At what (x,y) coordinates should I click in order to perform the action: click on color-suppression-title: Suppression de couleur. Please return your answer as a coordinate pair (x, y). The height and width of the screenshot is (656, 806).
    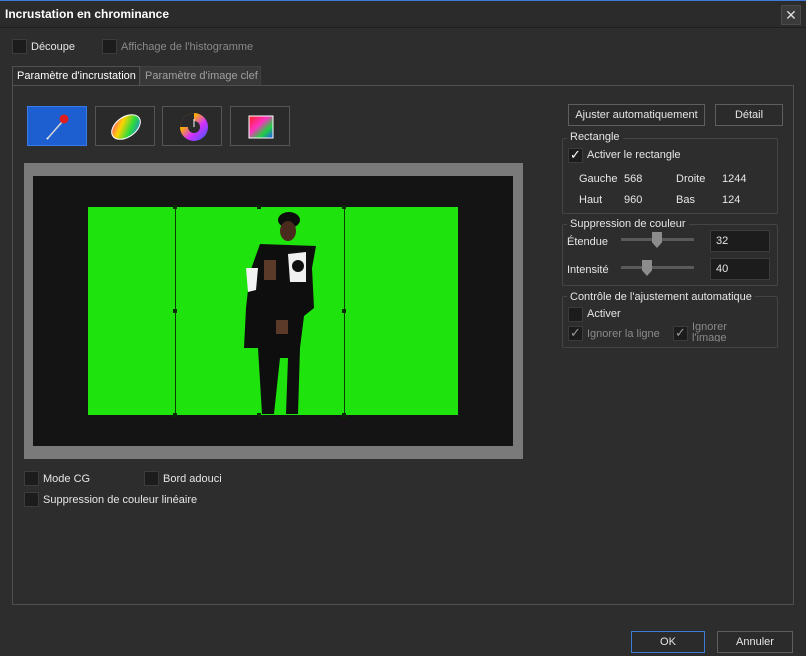
    Looking at the image, I should click on (628, 224).